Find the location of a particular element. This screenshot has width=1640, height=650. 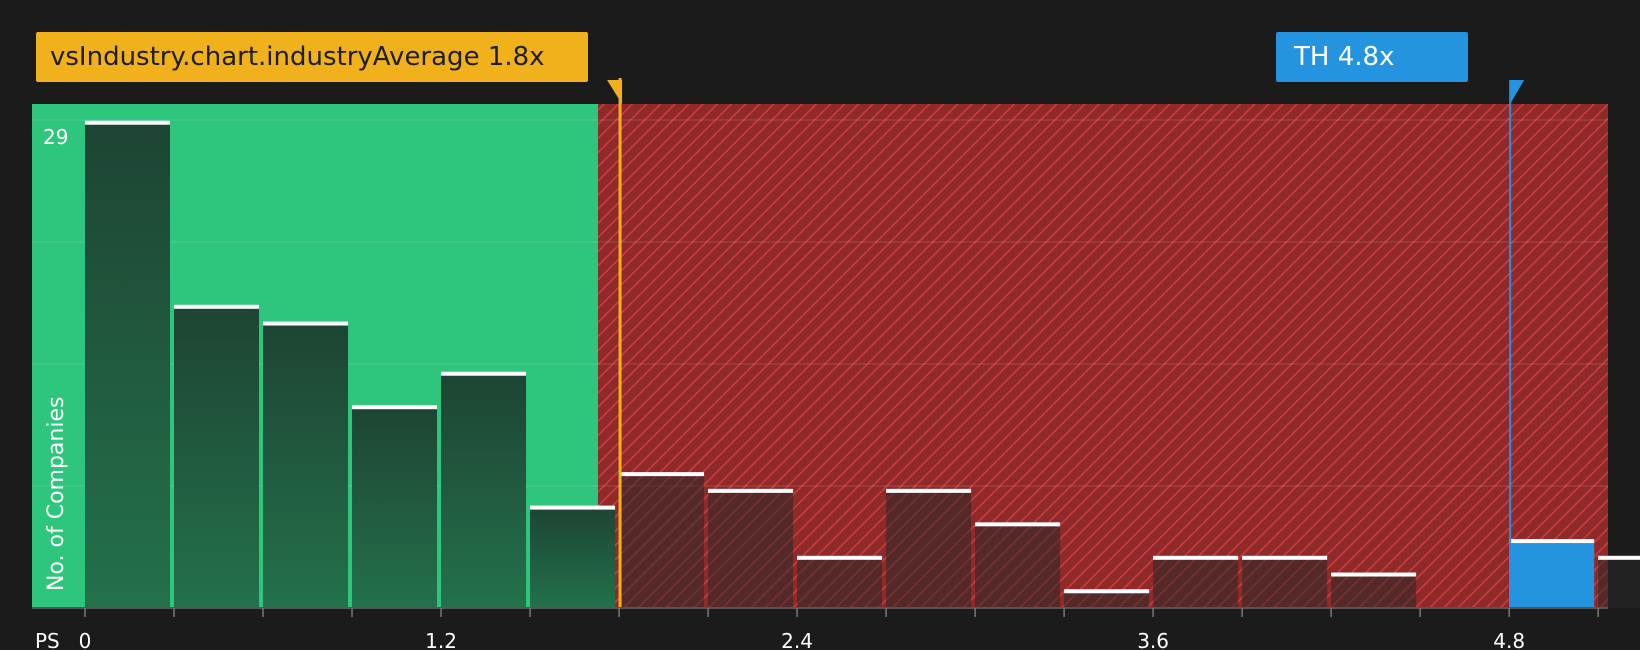

x-tick-label: 0 is located at coordinates (85, 639).